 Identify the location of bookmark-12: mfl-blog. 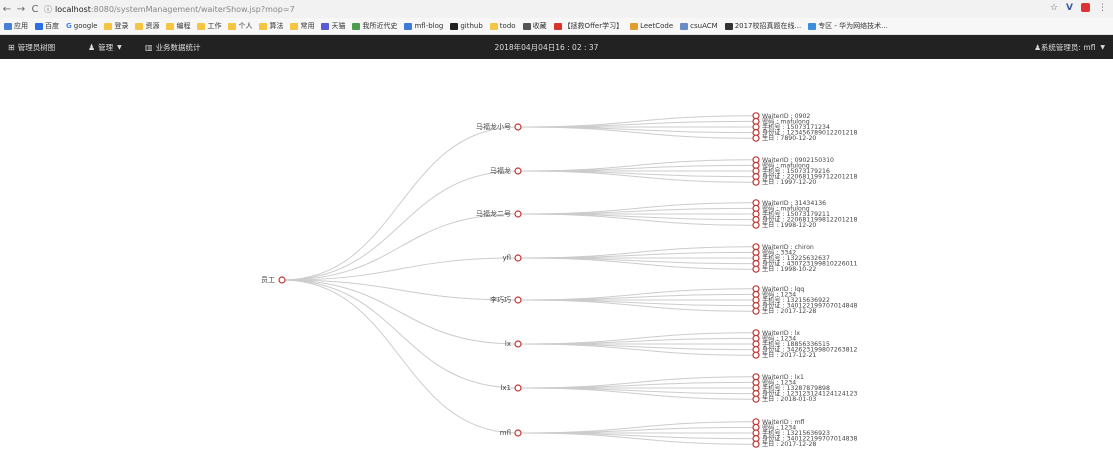
(423, 26).